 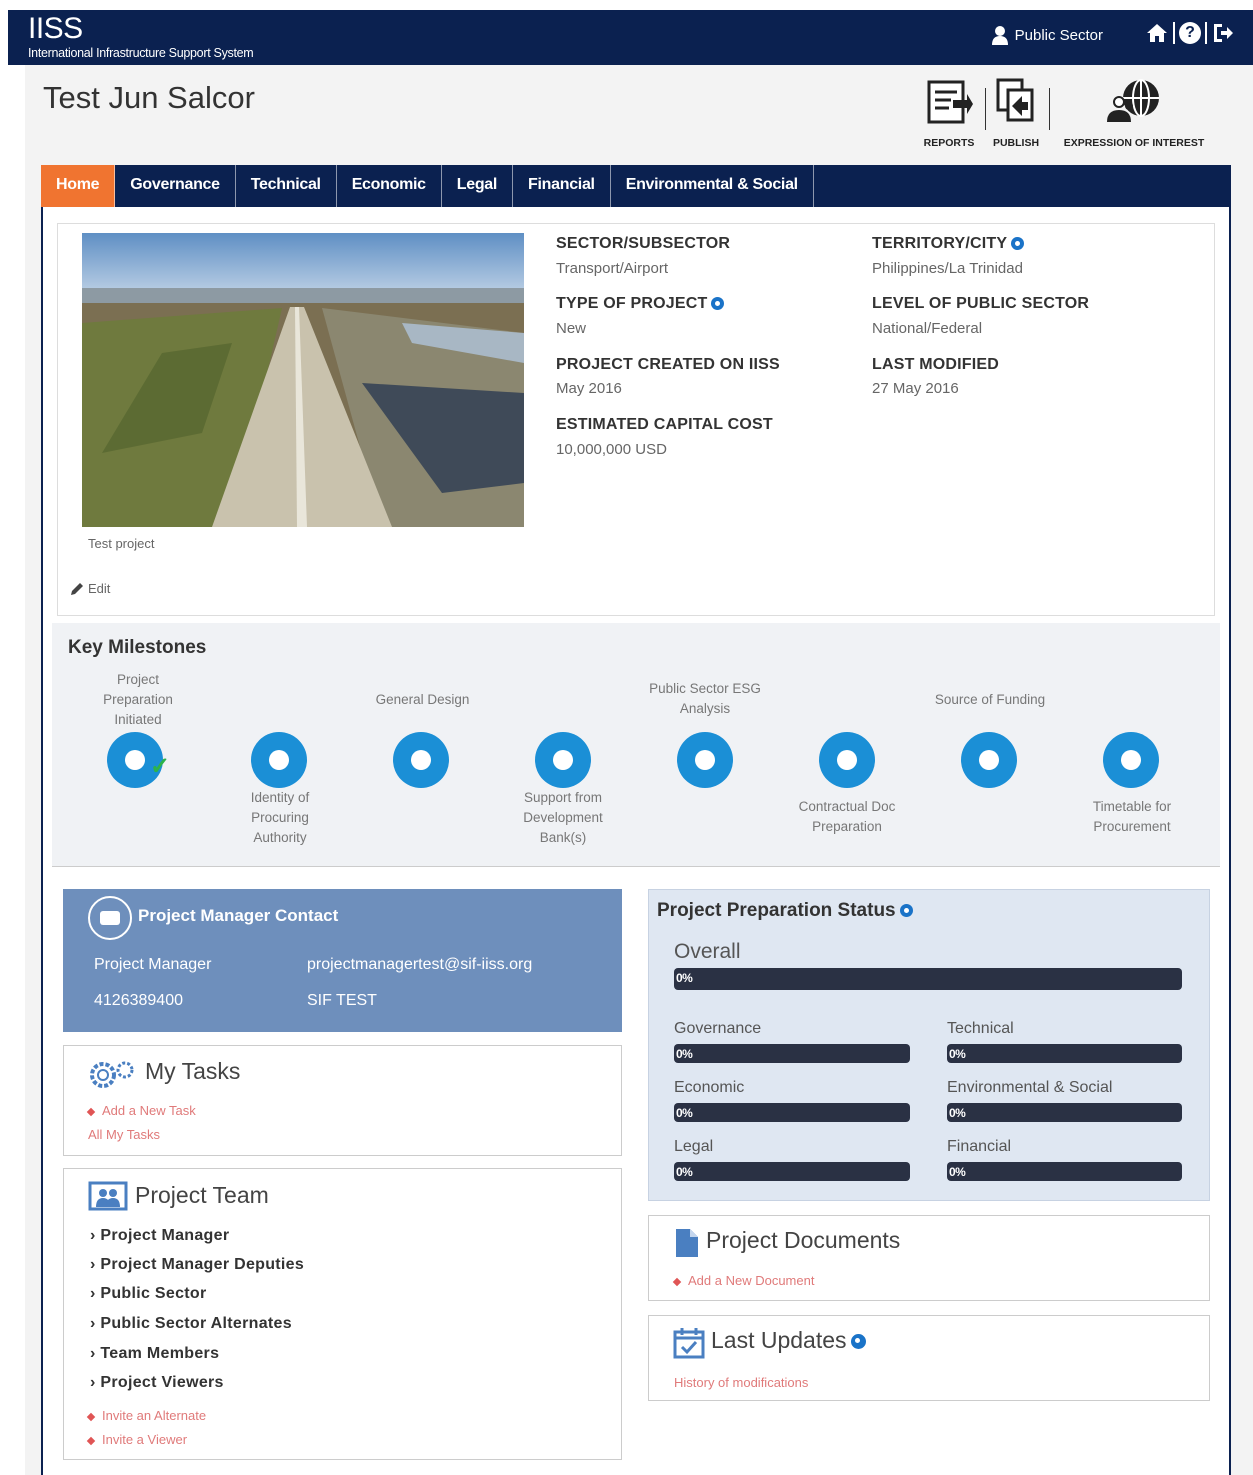 What do you see at coordinates (689, 1343) in the screenshot?
I see `calendar-icon` at bounding box center [689, 1343].